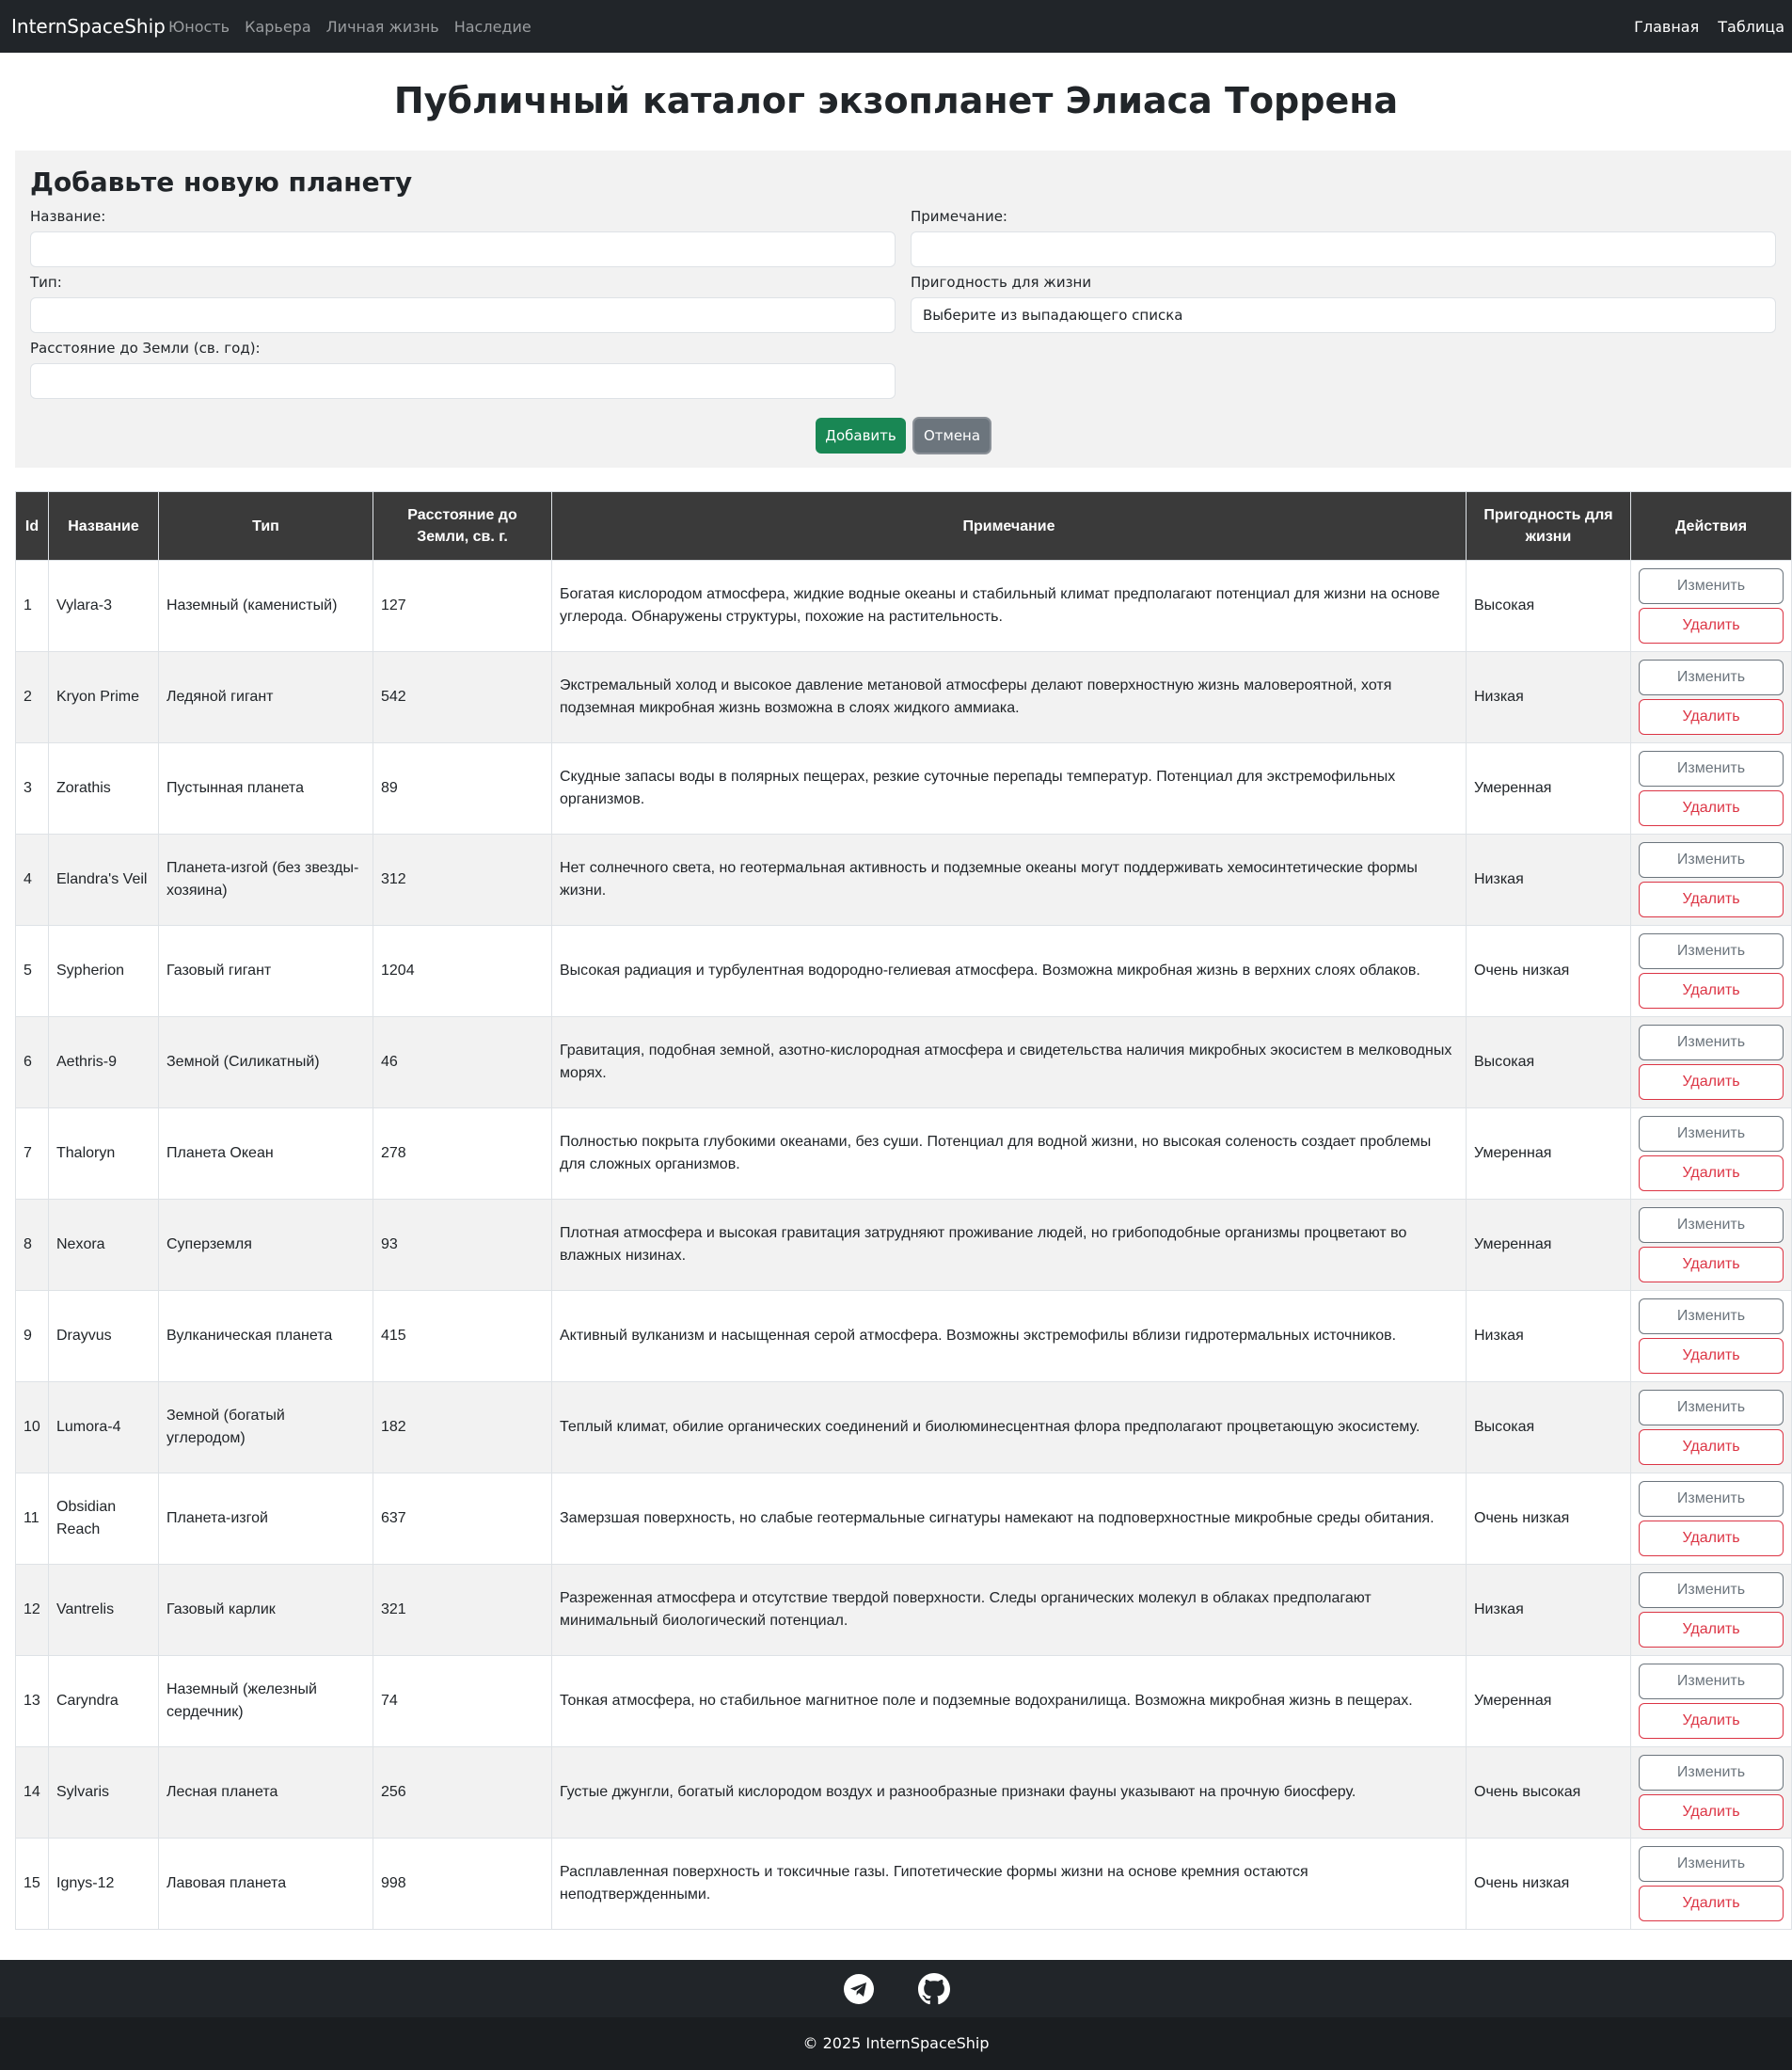  I want to click on header-name: Название, so click(104, 526).